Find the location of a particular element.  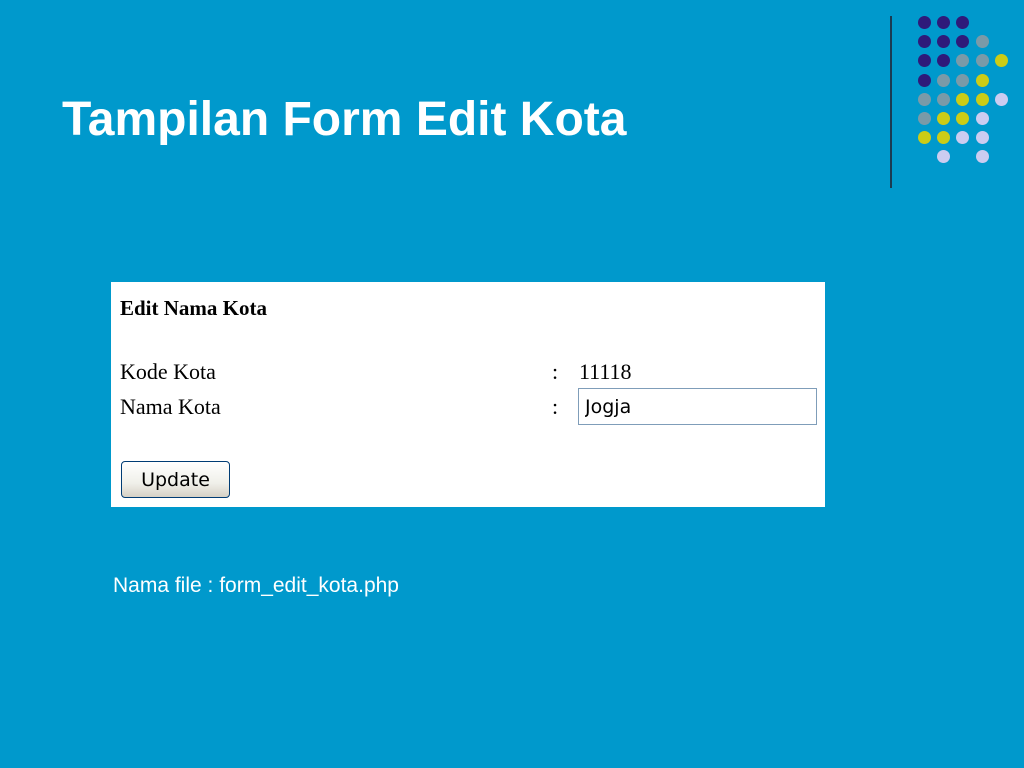

nama-kota-input is located at coordinates (697, 406).